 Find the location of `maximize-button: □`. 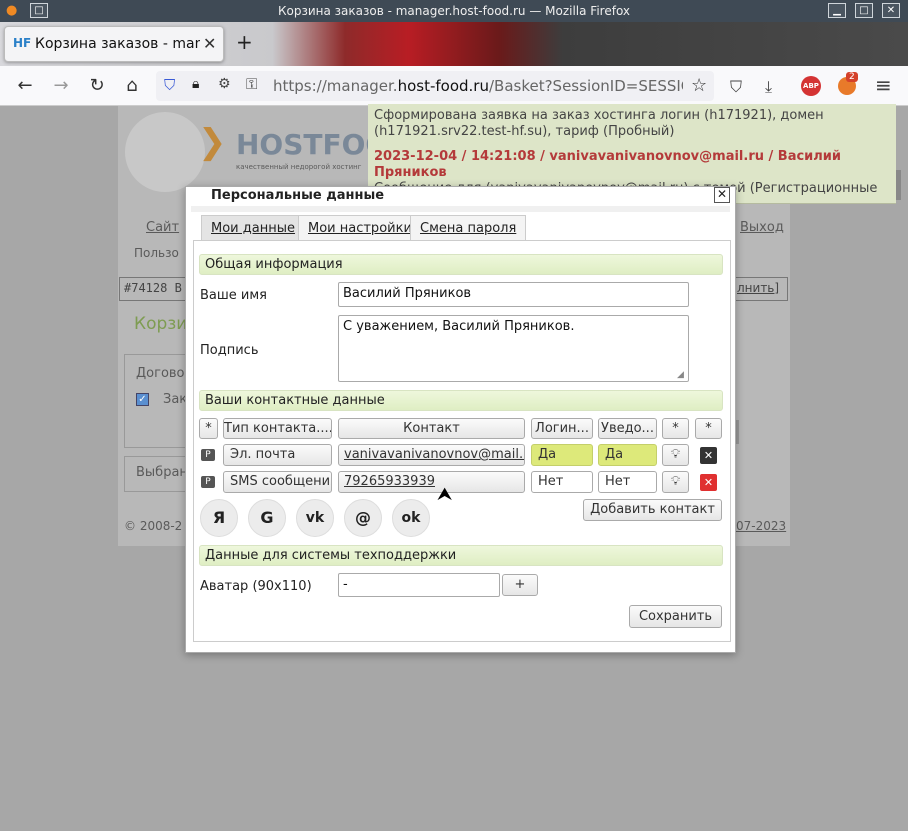

maximize-button: □ is located at coordinates (864, 10).